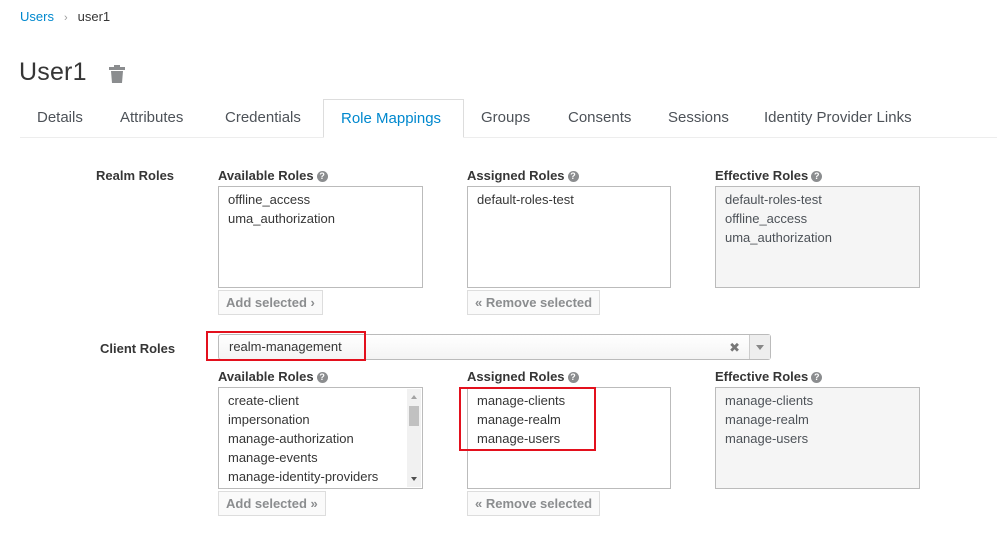 Image resolution: width=997 pixels, height=543 pixels. I want to click on client-roles-label: Client Roles, so click(138, 348).